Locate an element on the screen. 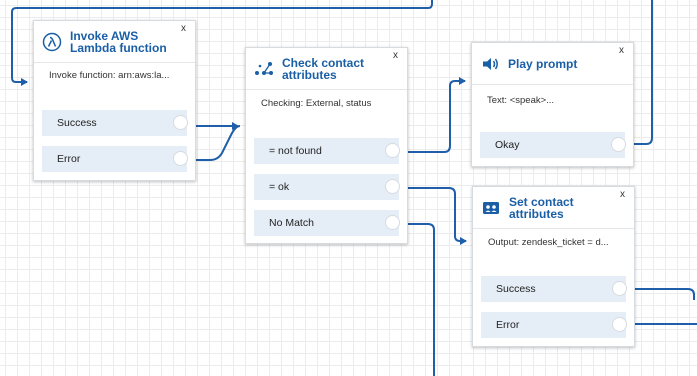 This screenshot has width=697, height=376. branch-label: = ok is located at coordinates (279, 187).